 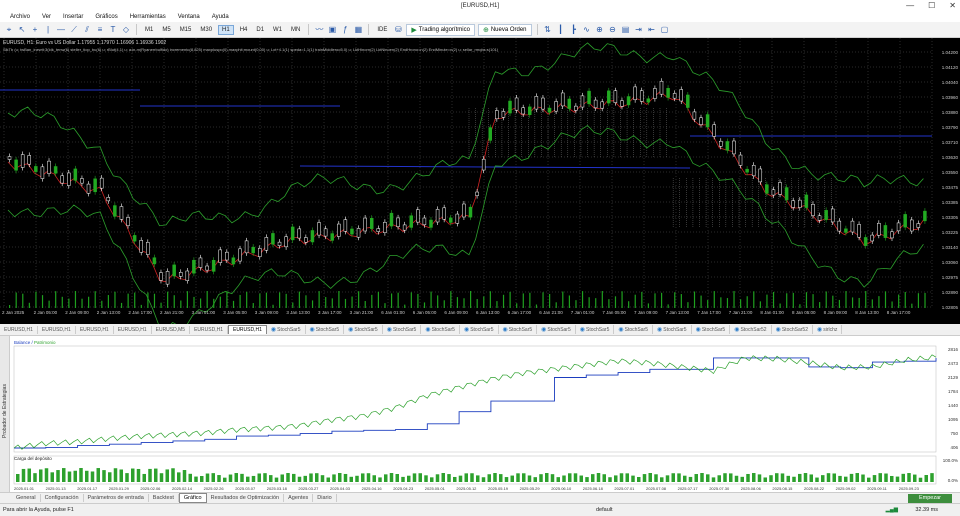 What do you see at coordinates (148, 17) in the screenshot?
I see `menu-herramientas: Herramientas` at bounding box center [148, 17].